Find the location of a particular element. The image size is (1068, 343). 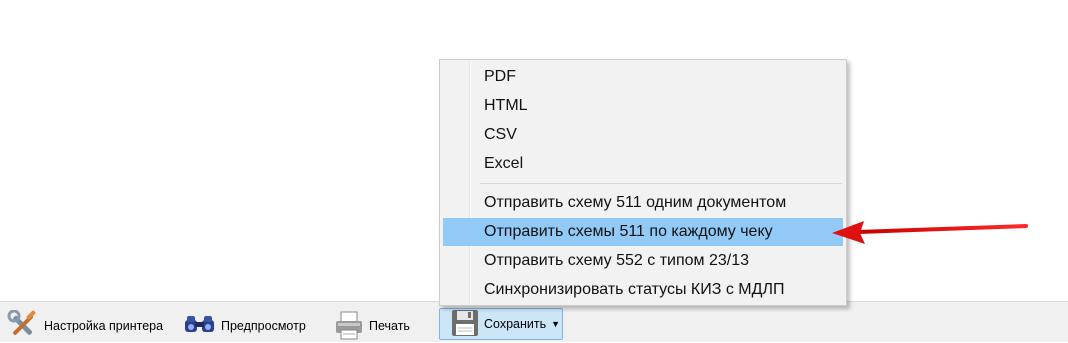

printer-settings-label: Настройка принтера is located at coordinates (104, 326).